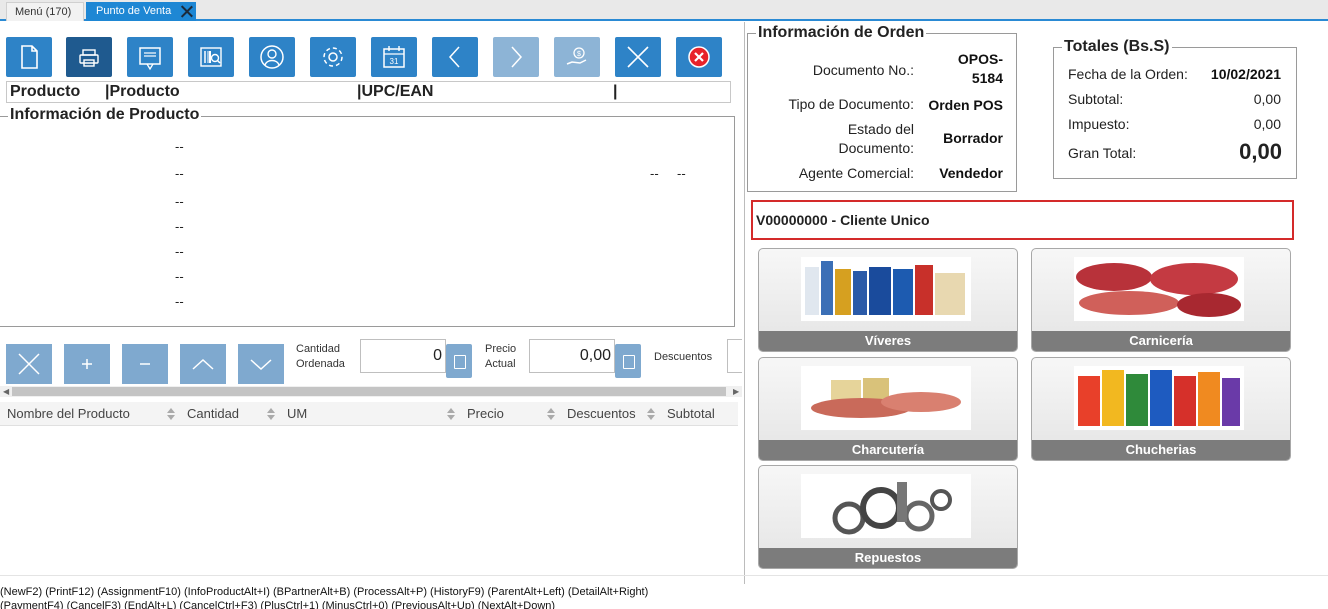  Describe the element at coordinates (888, 558) in the screenshot. I see `category-repuestos-label: Repuestos` at that location.